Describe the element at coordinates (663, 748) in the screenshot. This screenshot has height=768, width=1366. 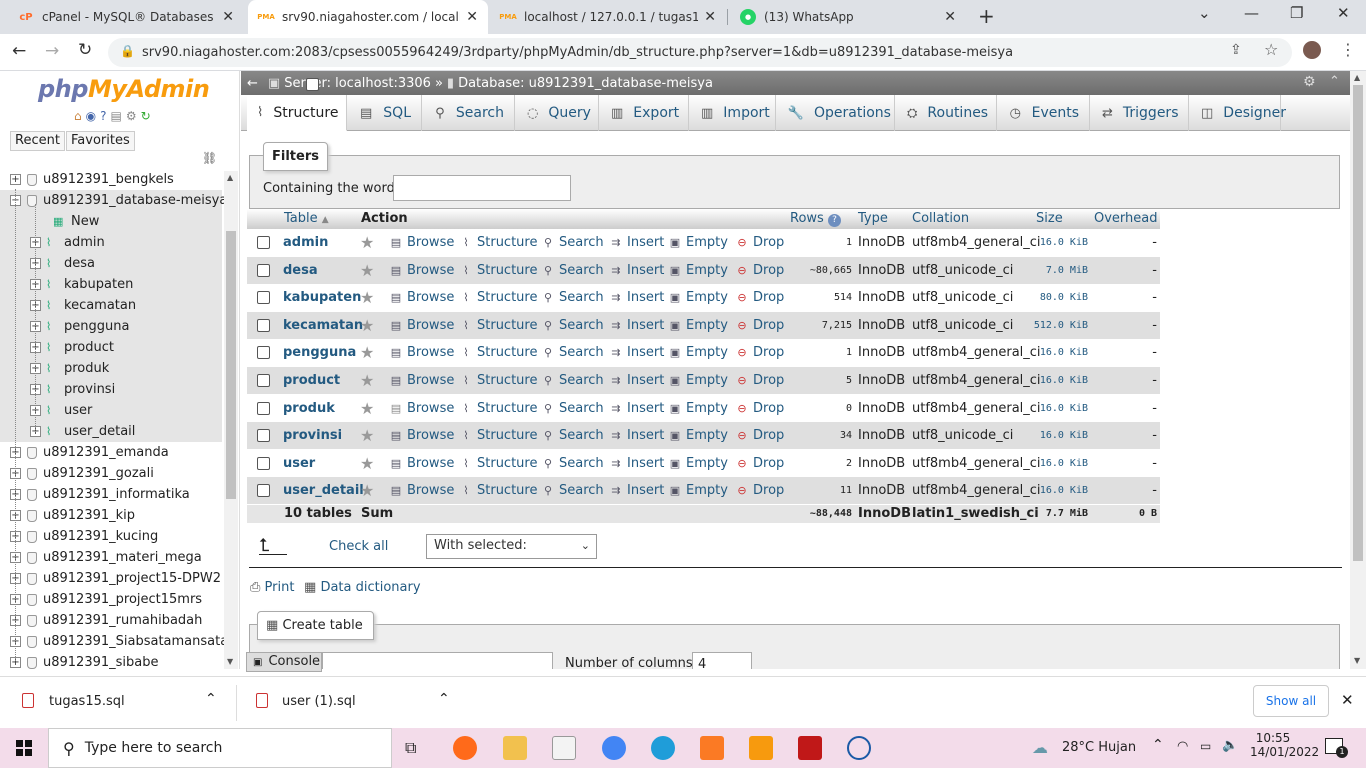
I see `edge-icon` at that location.